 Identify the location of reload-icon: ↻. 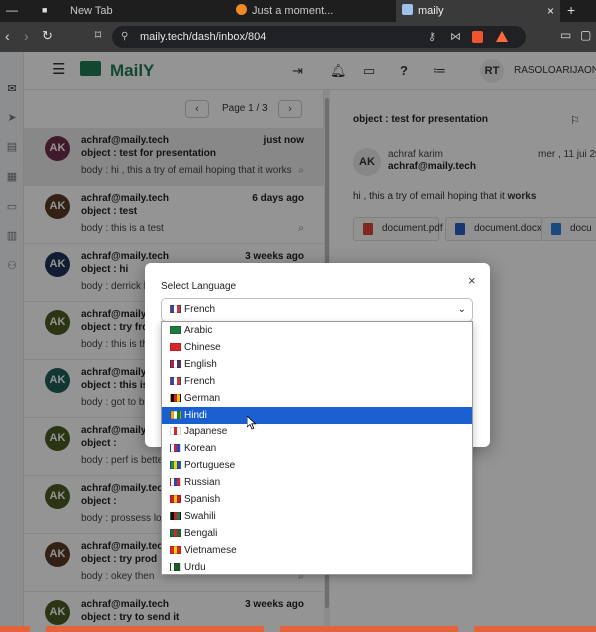
(47, 36).